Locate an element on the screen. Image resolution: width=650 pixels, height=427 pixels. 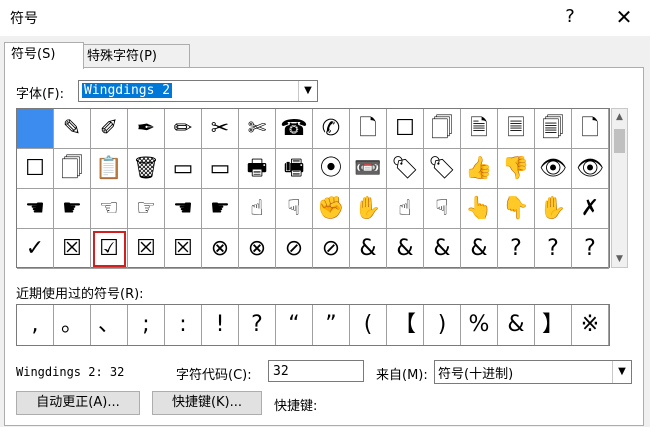
symbol-cell: ✆ is located at coordinates (331, 129).